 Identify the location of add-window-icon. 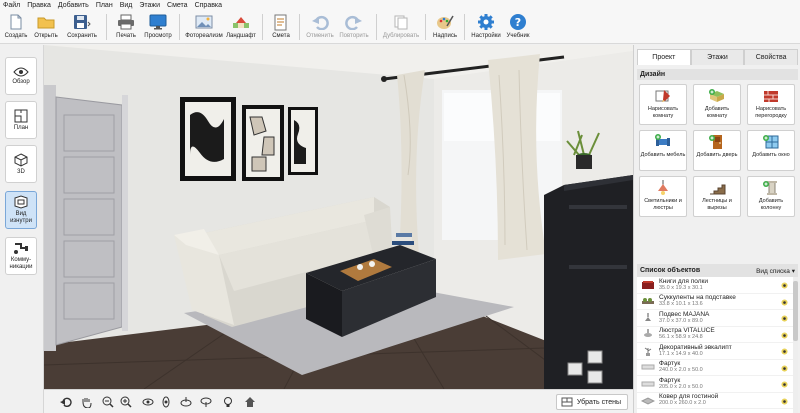
(771, 142).